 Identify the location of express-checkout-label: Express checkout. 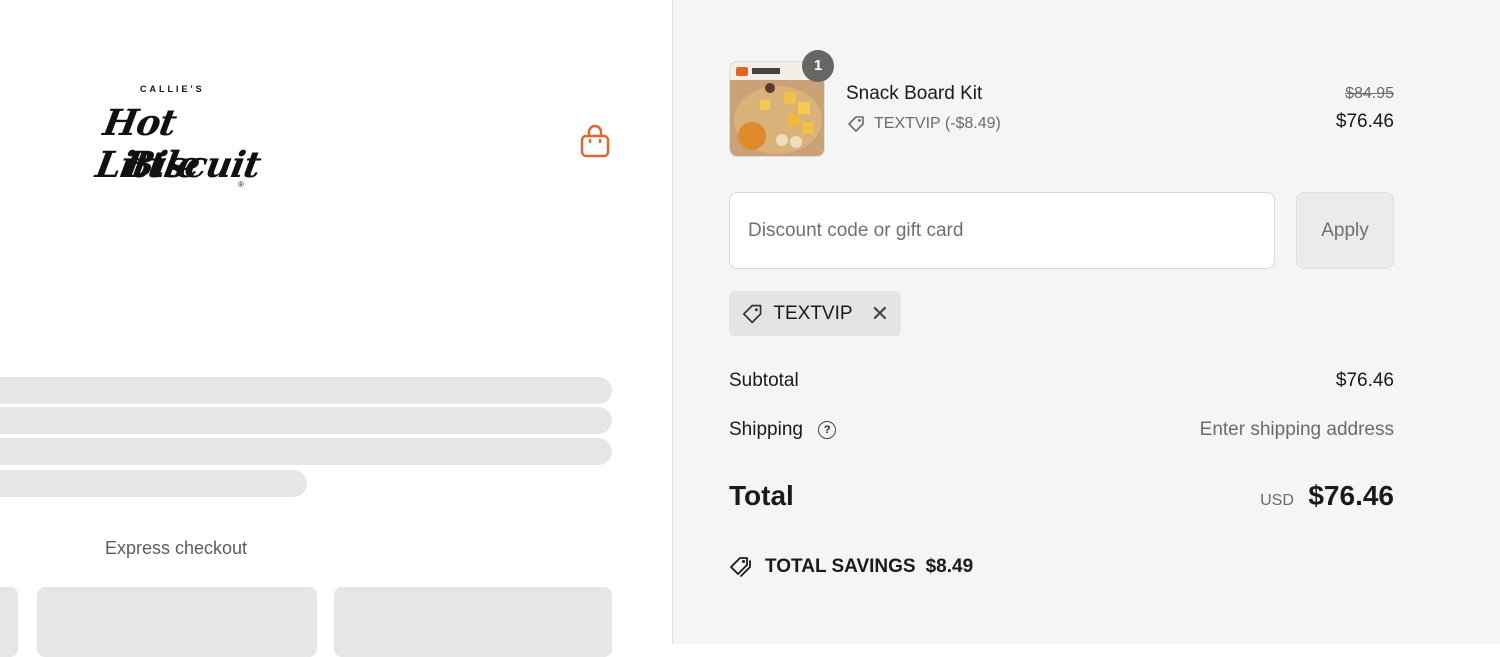
(176, 548).